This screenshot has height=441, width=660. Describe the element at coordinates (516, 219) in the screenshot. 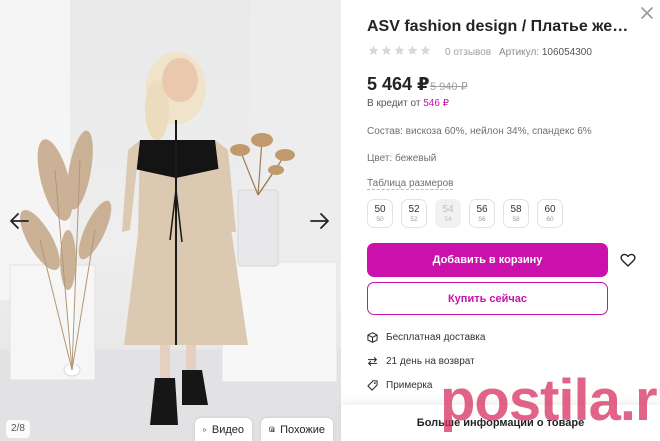

I see `size-ru: 58` at that location.